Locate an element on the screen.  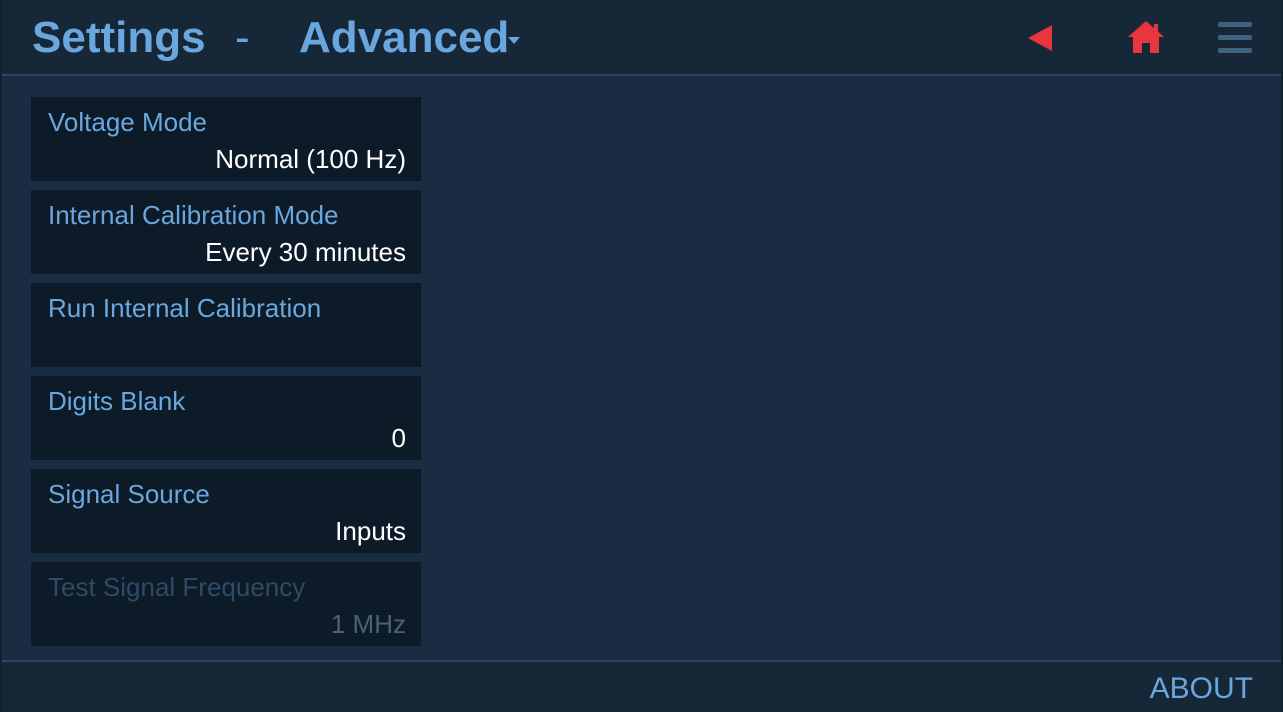
back-button is located at coordinates (1042, 38).